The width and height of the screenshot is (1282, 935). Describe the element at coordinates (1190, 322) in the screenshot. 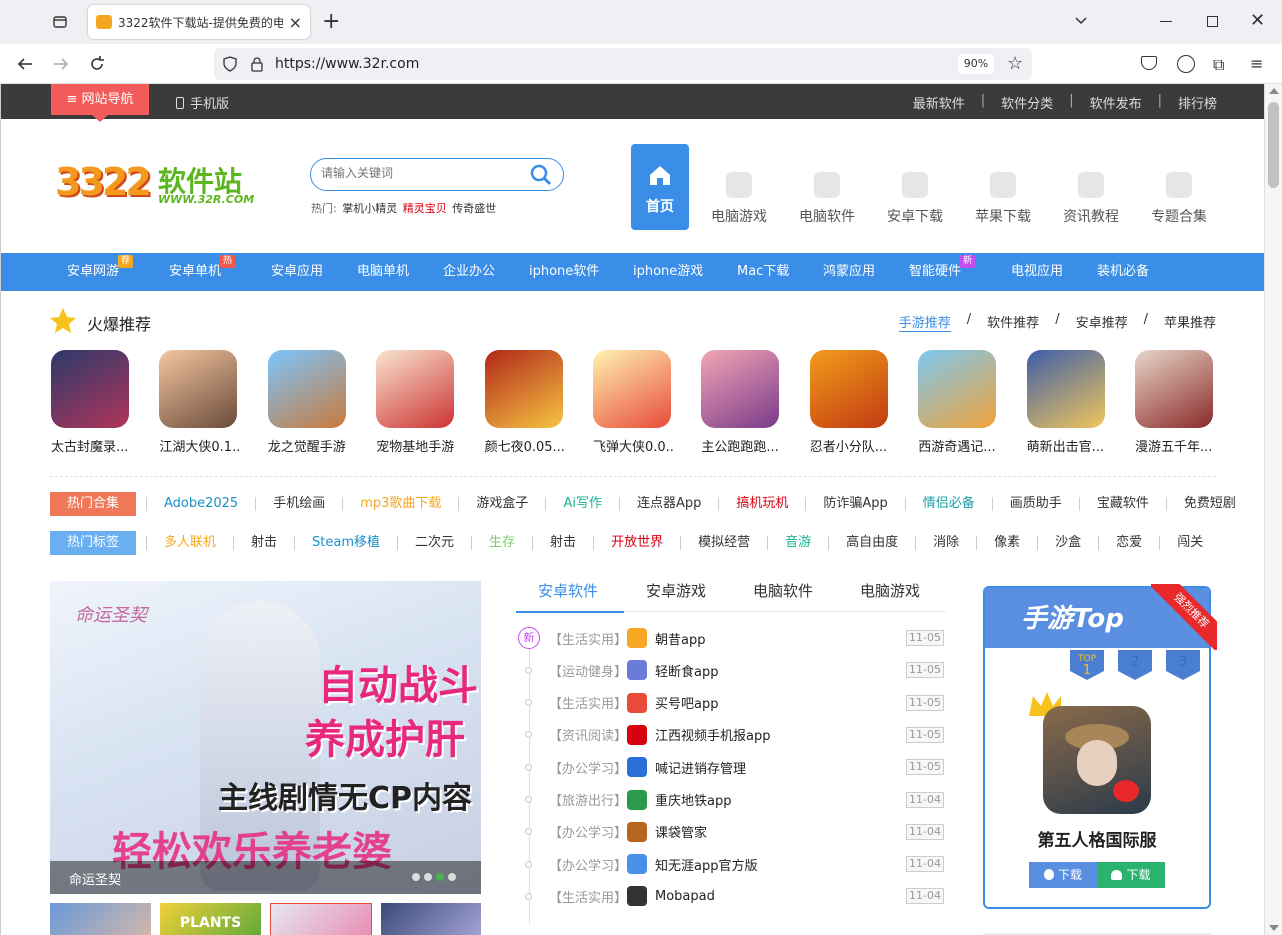

I see `hot-tab: 苹果推荐` at that location.